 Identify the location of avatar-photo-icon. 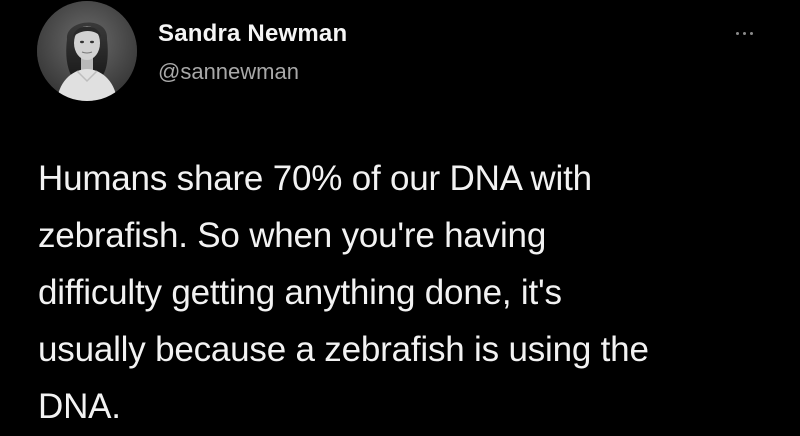
(87, 51).